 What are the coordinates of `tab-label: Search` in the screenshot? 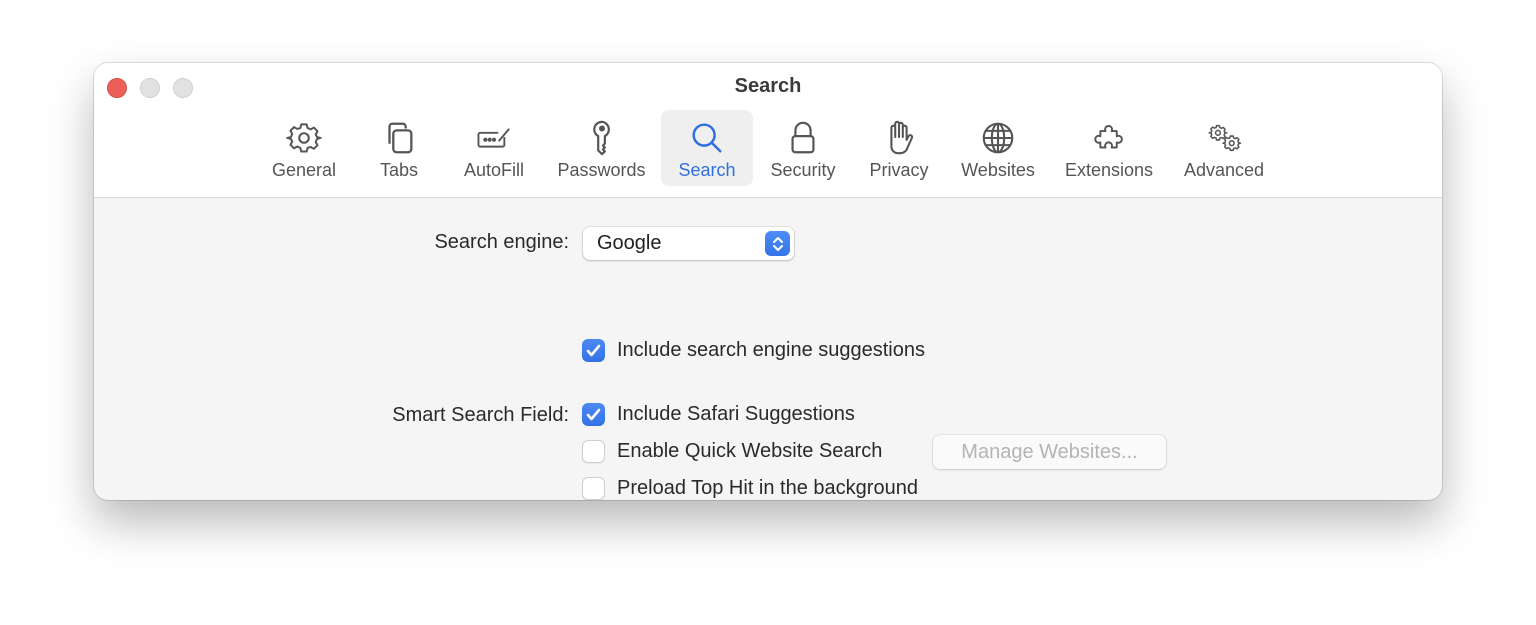 It's located at (707, 170).